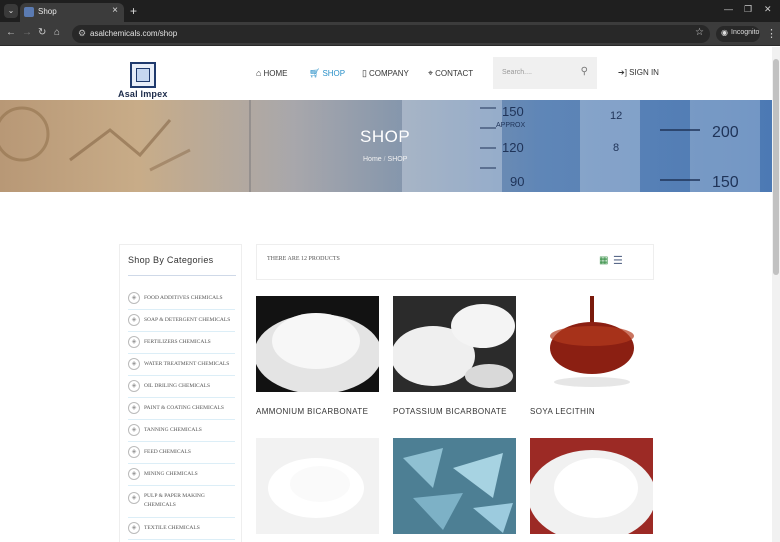 The width and height of the screenshot is (780, 542). What do you see at coordinates (545, 73) in the screenshot?
I see `search-input: Search.... ⚲` at bounding box center [545, 73].